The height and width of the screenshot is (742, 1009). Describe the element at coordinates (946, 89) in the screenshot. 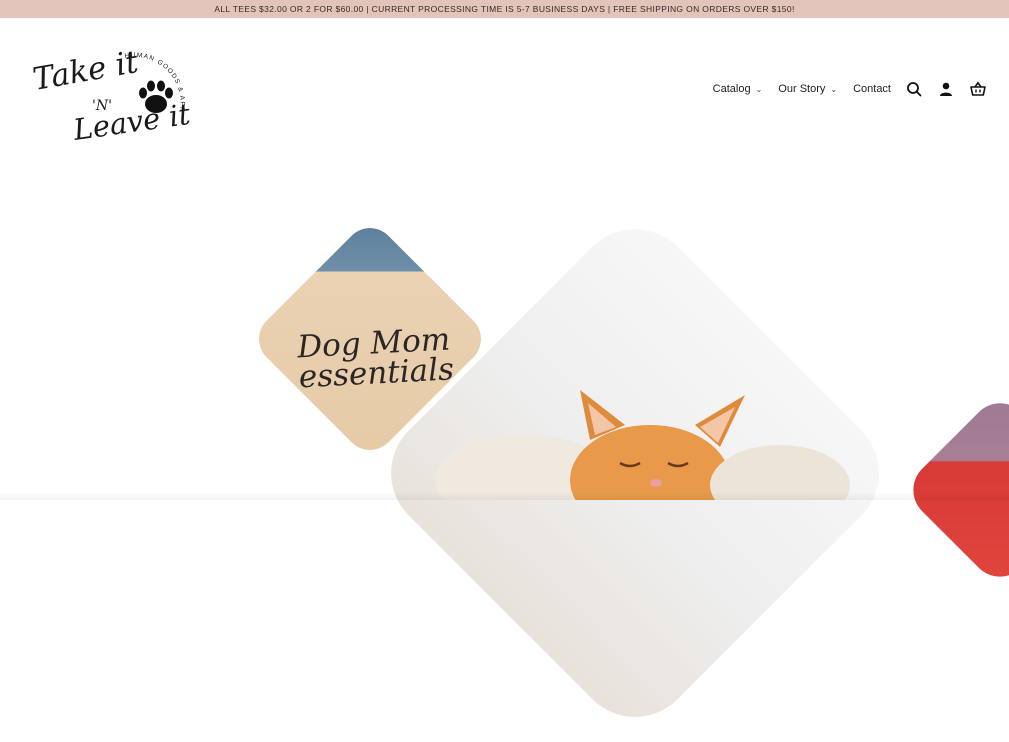

I see `account-icon` at that location.